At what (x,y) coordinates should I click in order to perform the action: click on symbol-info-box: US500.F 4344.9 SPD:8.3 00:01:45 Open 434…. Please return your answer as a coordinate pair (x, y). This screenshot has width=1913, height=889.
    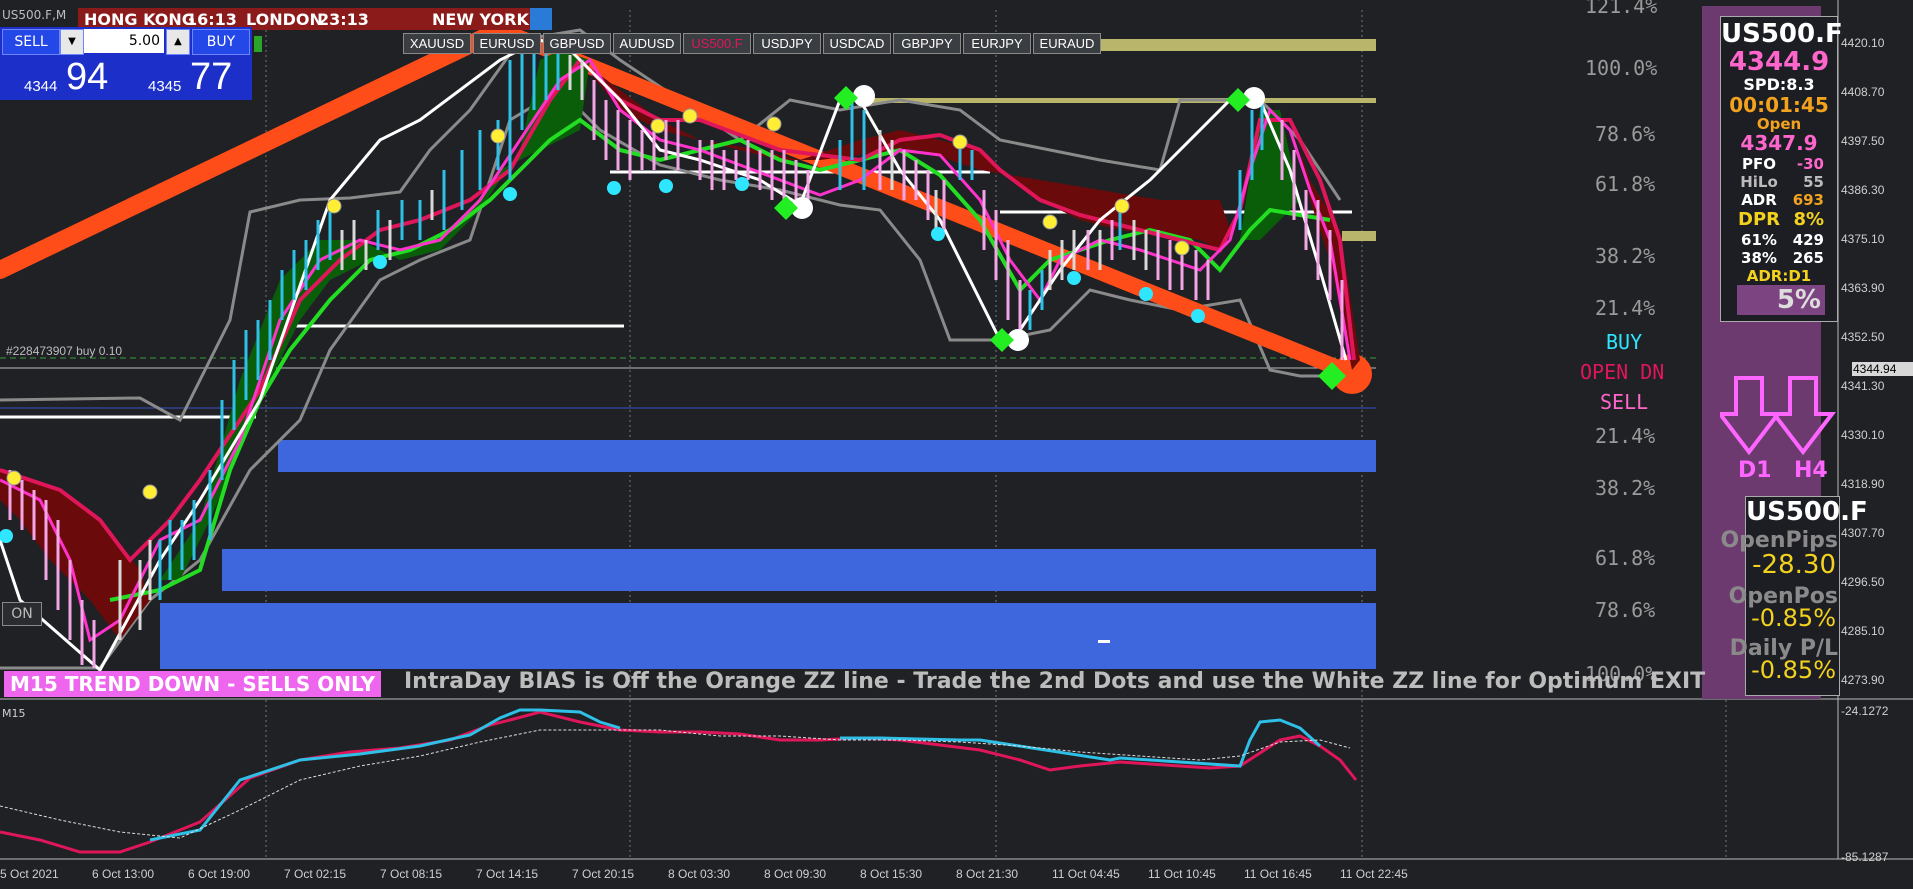
    Looking at the image, I should click on (1781, 169).